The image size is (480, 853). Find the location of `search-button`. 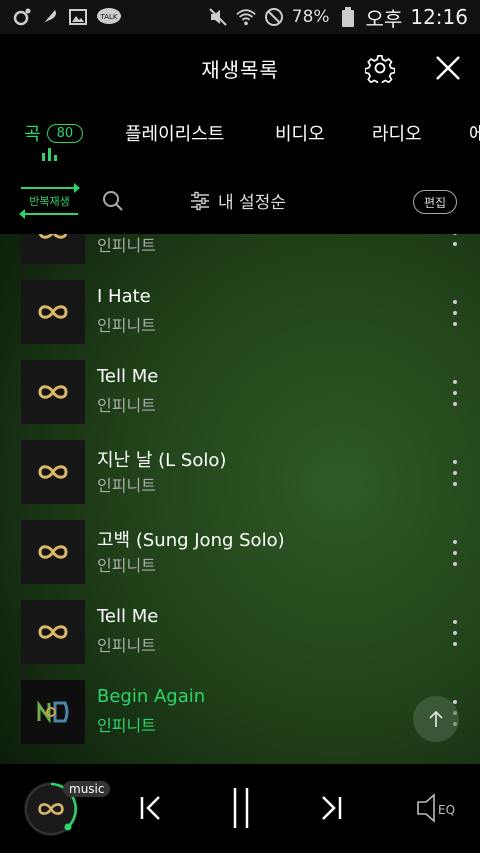

search-button is located at coordinates (113, 201).